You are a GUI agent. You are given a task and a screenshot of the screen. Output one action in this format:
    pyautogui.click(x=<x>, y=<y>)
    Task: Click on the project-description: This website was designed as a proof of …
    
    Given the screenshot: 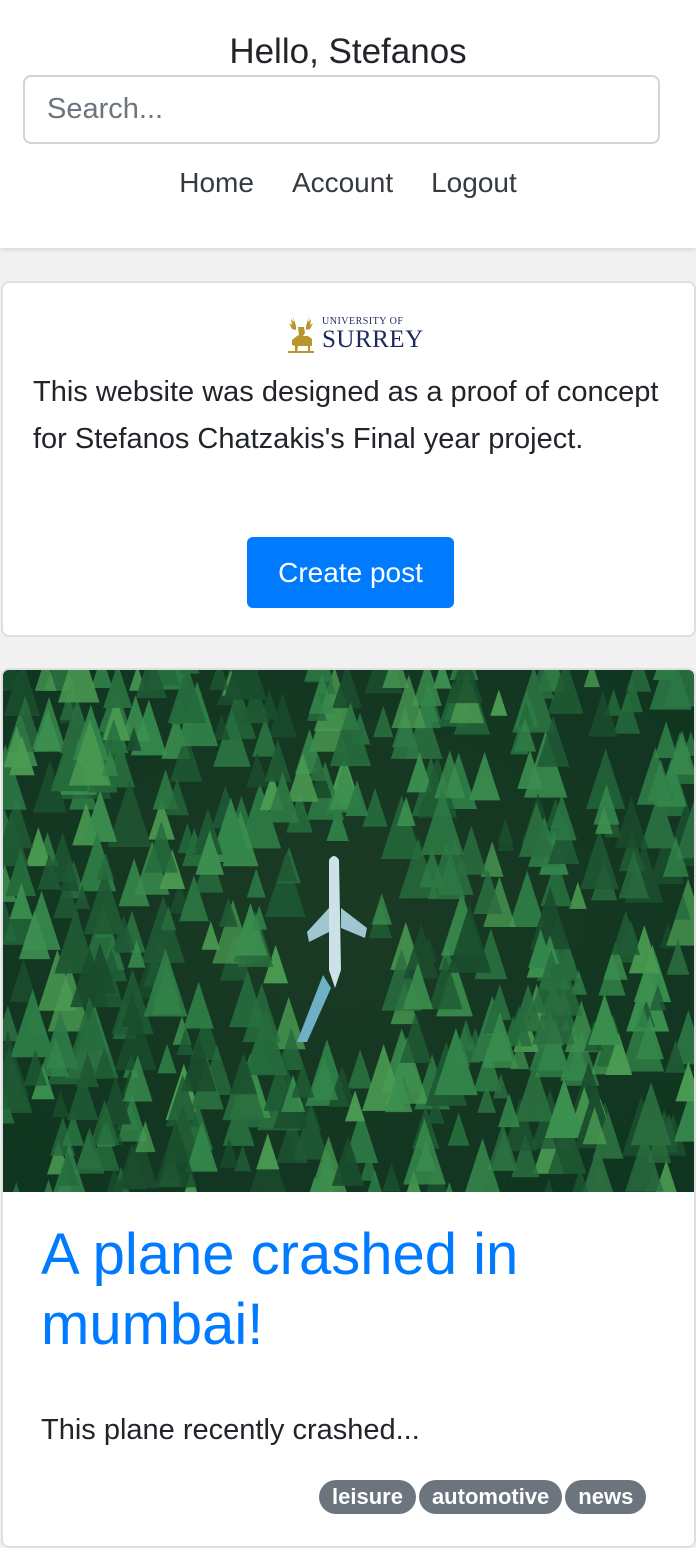 What is the action you would take?
    pyautogui.click(x=346, y=415)
    